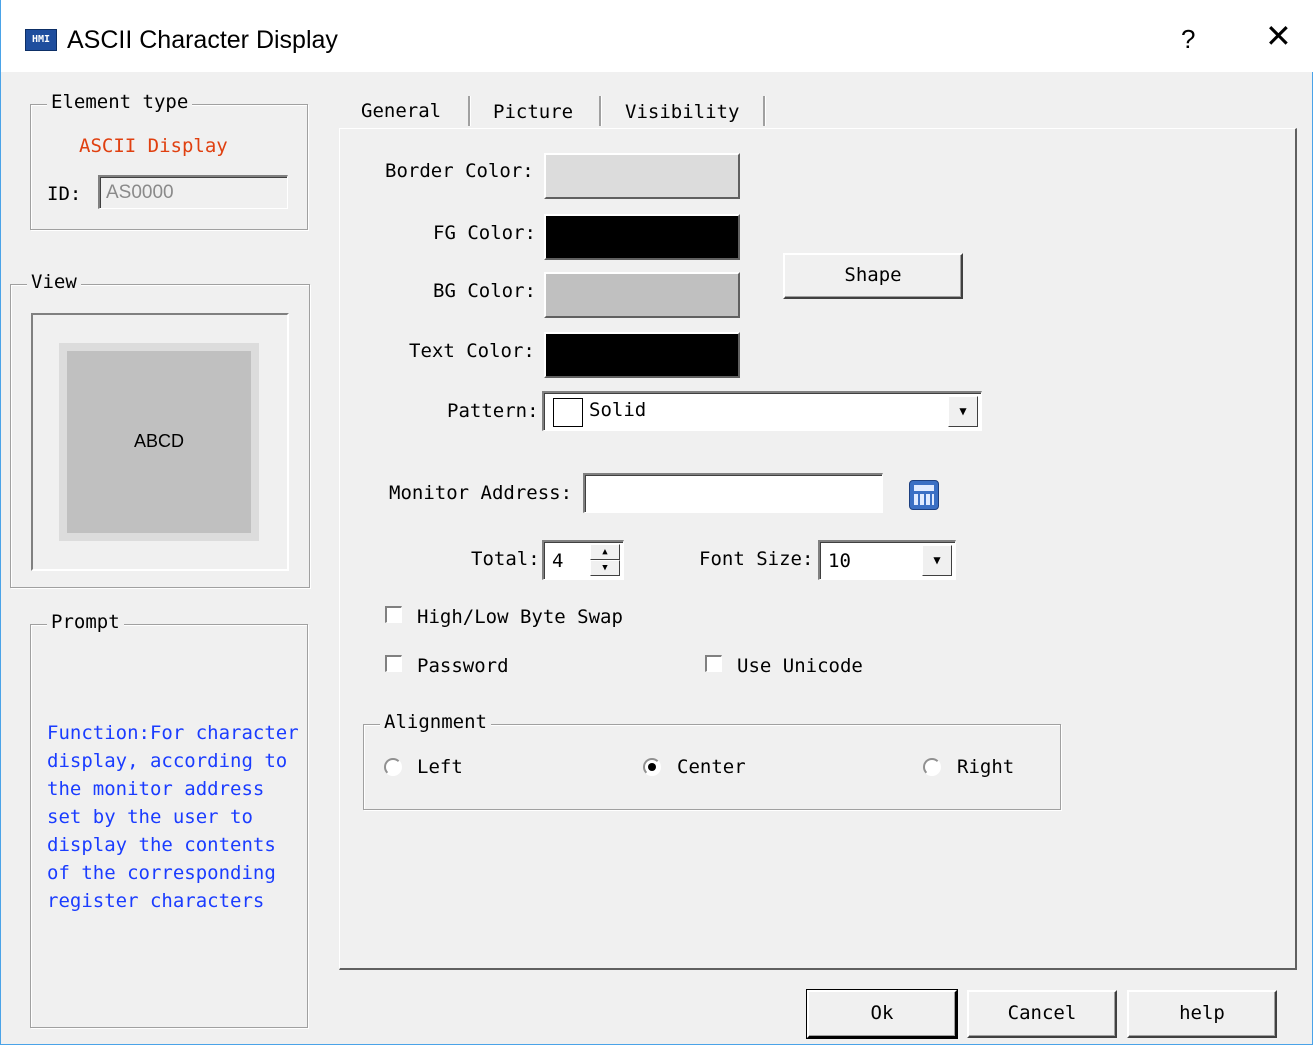  I want to click on pattern-swatch, so click(568, 412).